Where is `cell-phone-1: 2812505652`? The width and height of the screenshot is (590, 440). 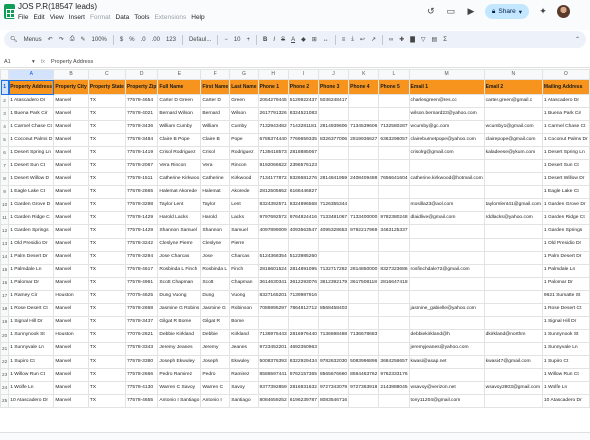
cell-phone-1: 2812505652 is located at coordinates (273, 192).